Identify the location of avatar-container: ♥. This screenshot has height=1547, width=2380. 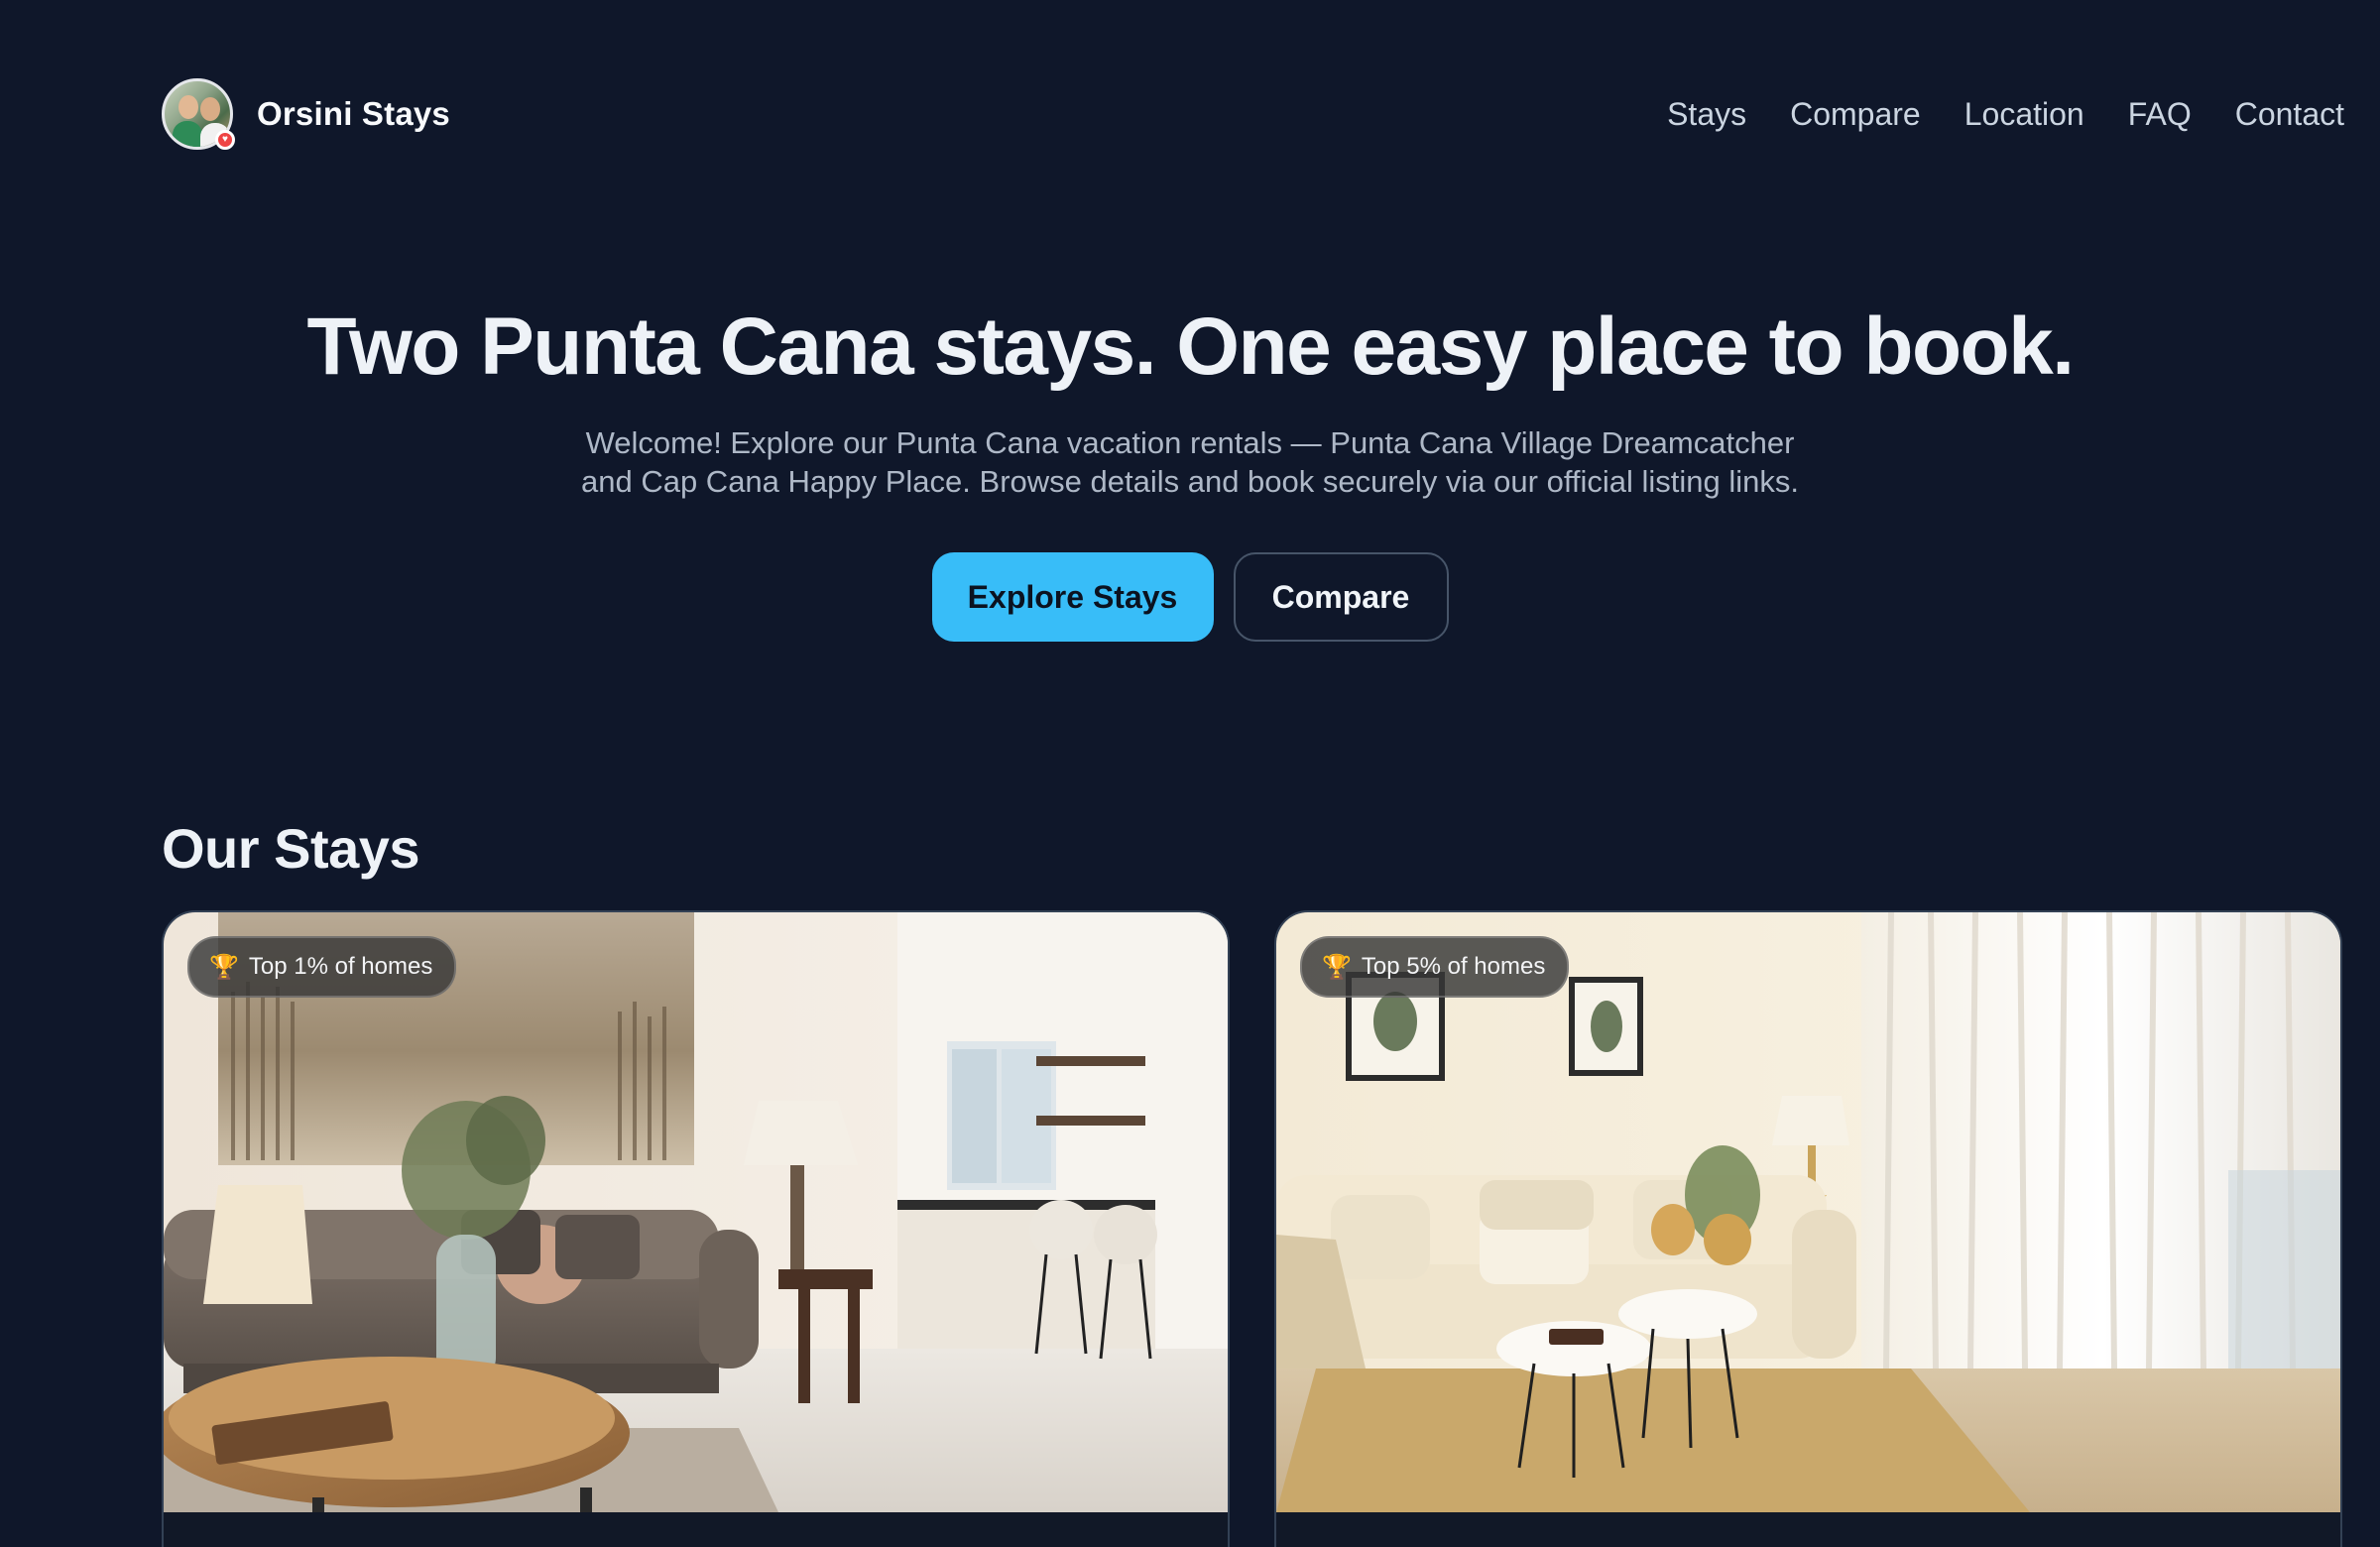
(198, 114).